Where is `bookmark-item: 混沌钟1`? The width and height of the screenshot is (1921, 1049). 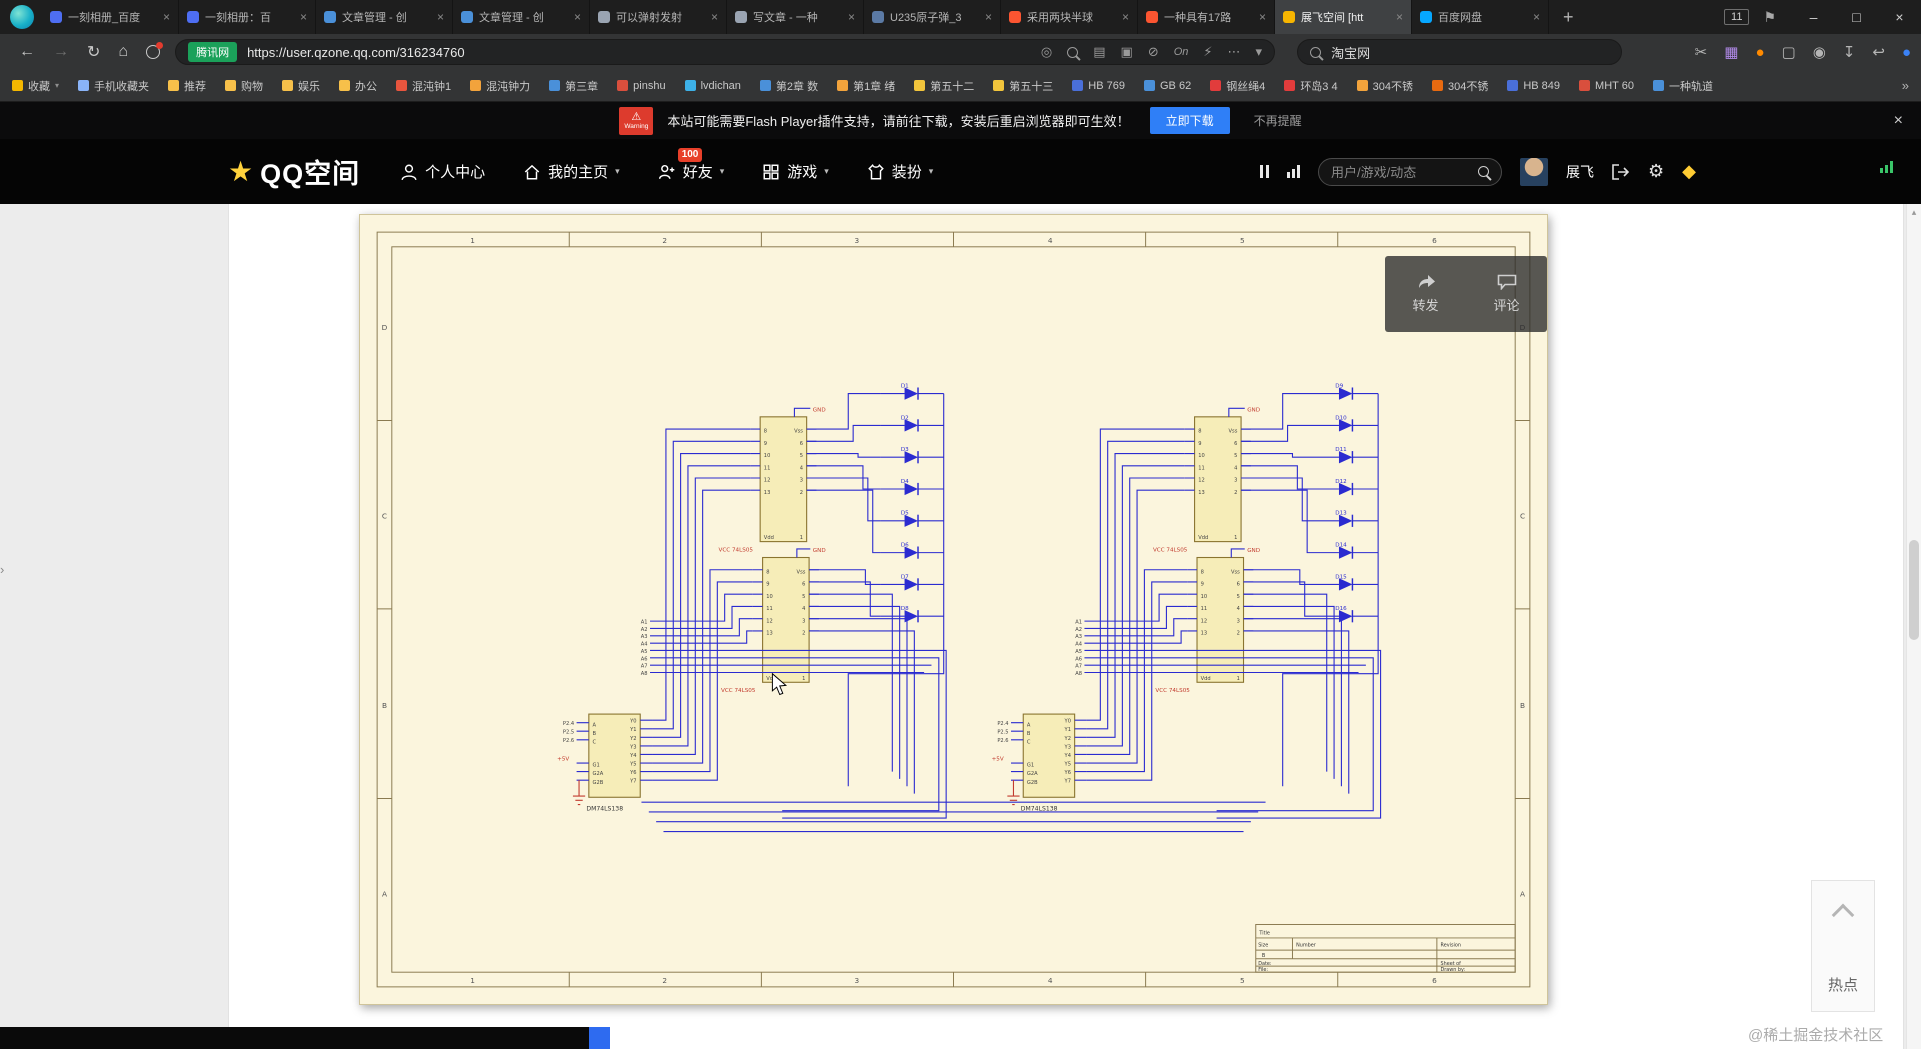
bookmark-item: 混沌钟1 is located at coordinates (423, 86).